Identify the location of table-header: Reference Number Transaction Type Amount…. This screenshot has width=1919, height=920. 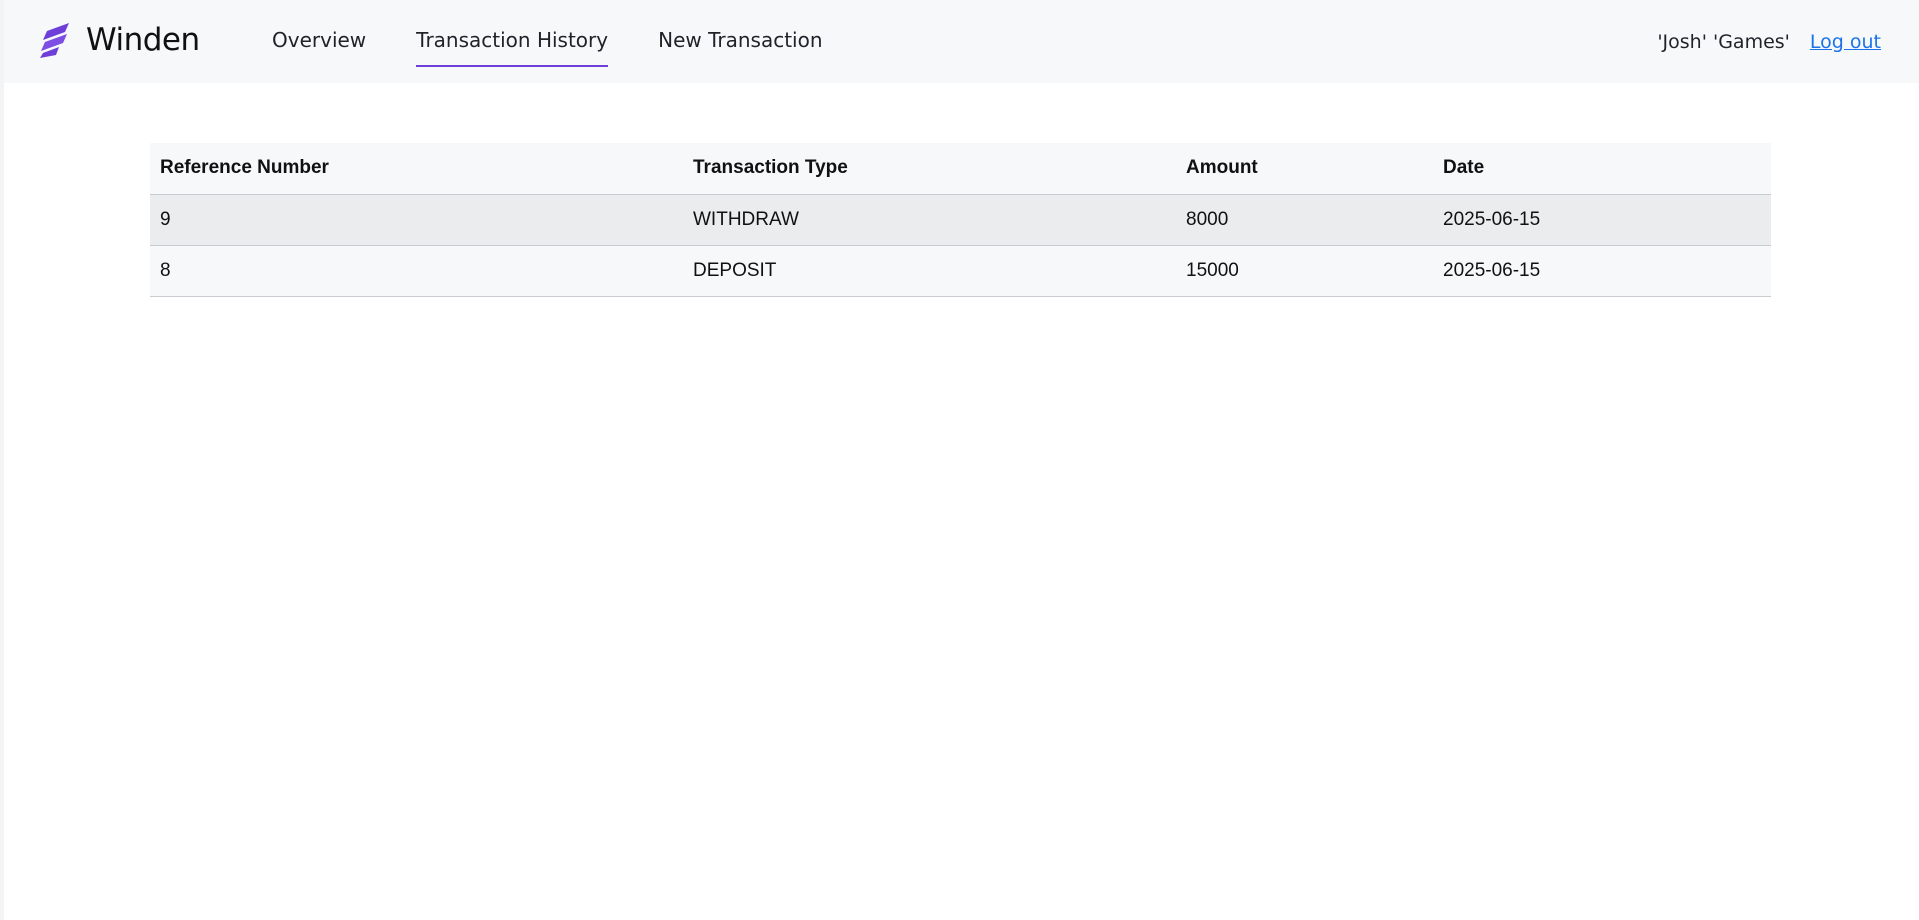
(960, 169).